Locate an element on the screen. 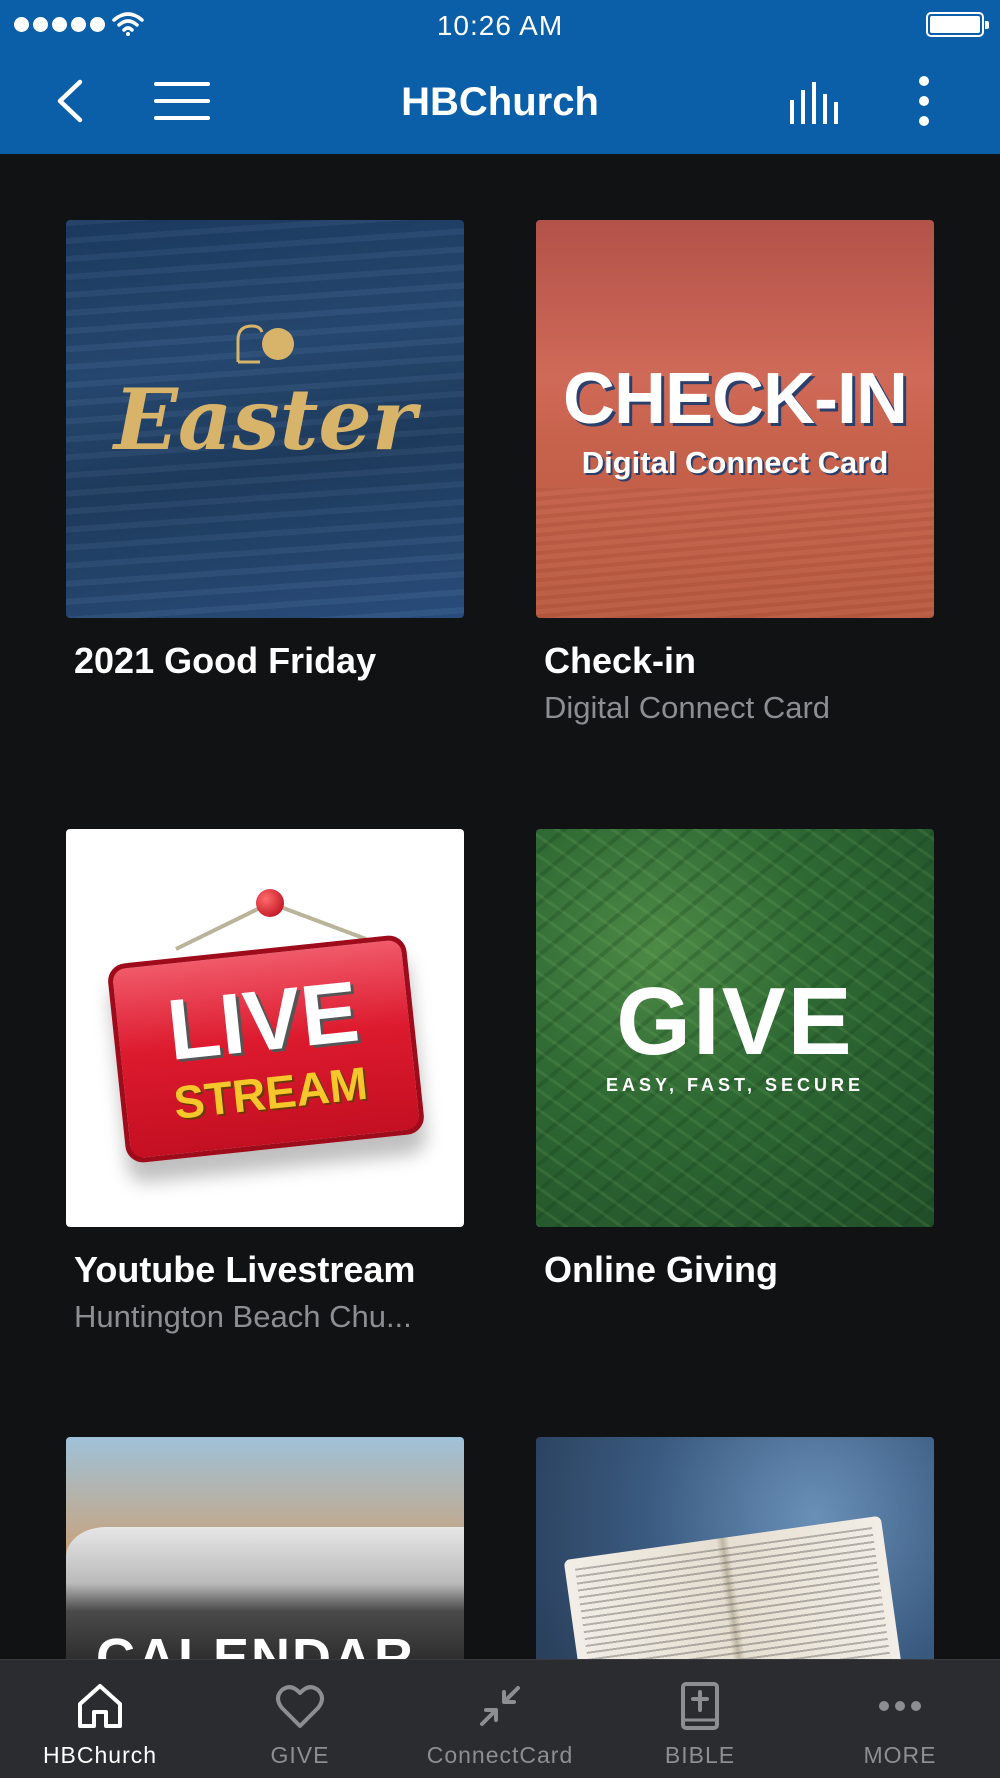 This screenshot has width=1000, height=1778. tile-title: Check-in is located at coordinates (620, 660).